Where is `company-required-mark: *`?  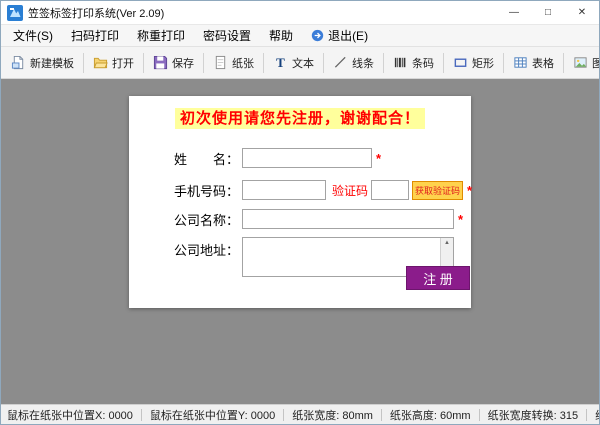 company-required-mark: * is located at coordinates (461, 219).